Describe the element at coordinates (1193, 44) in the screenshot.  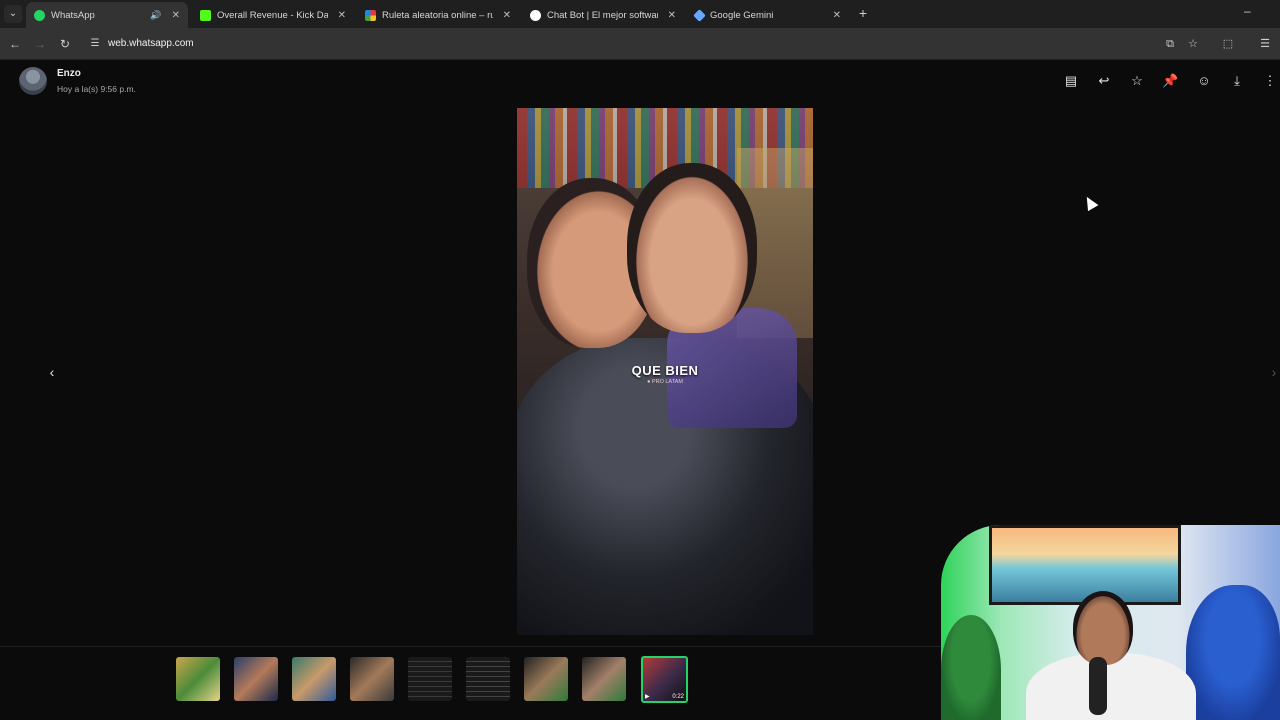
I see `bookmark-star-icon: ☆` at that location.